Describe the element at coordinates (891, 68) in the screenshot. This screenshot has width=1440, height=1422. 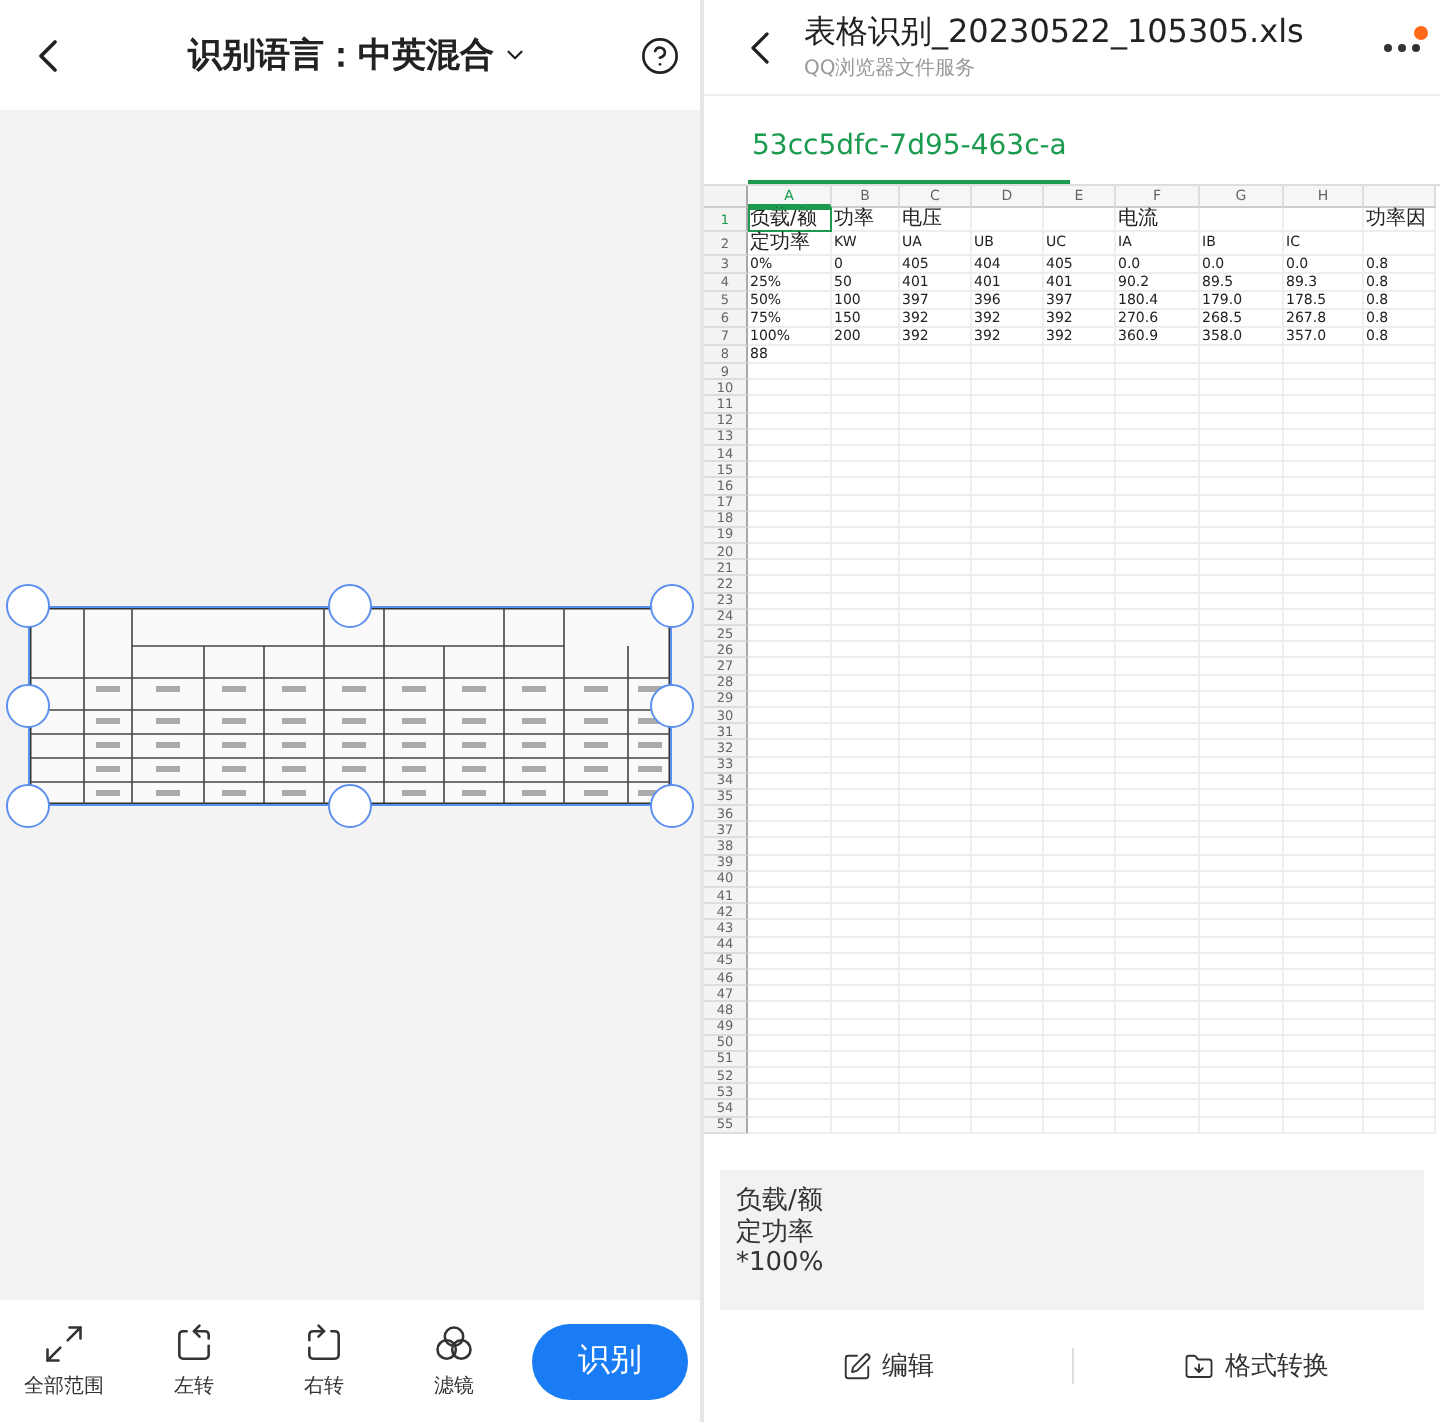
I see `file-subtitle: QQ浏览器文件服务` at that location.